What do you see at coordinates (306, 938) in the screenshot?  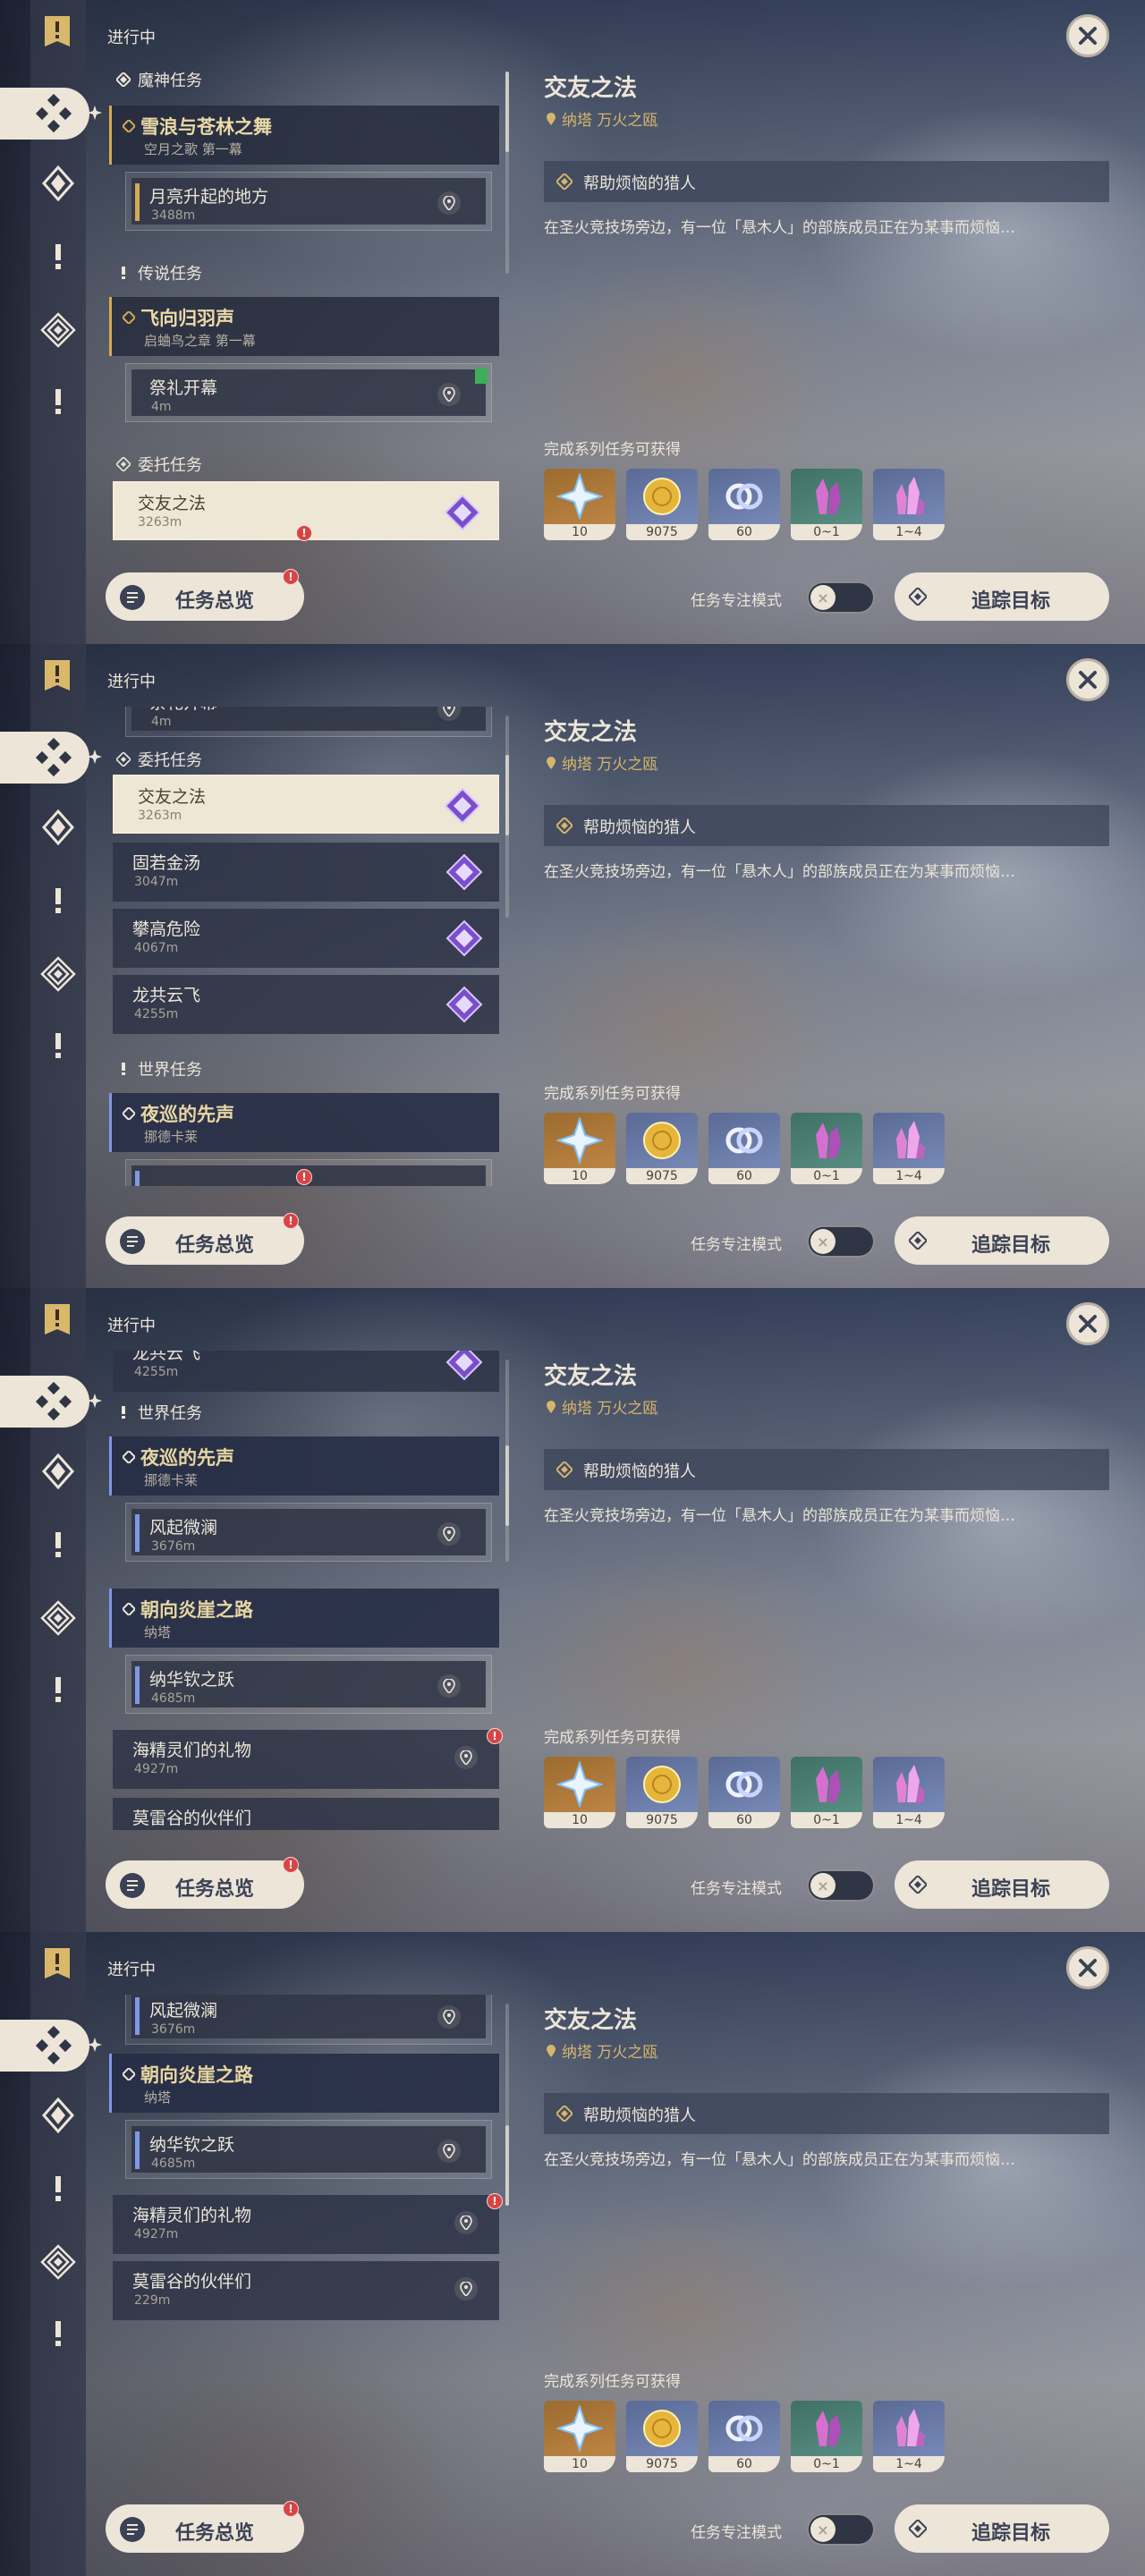 I see `quest-climb: 攀高危险 4067m` at bounding box center [306, 938].